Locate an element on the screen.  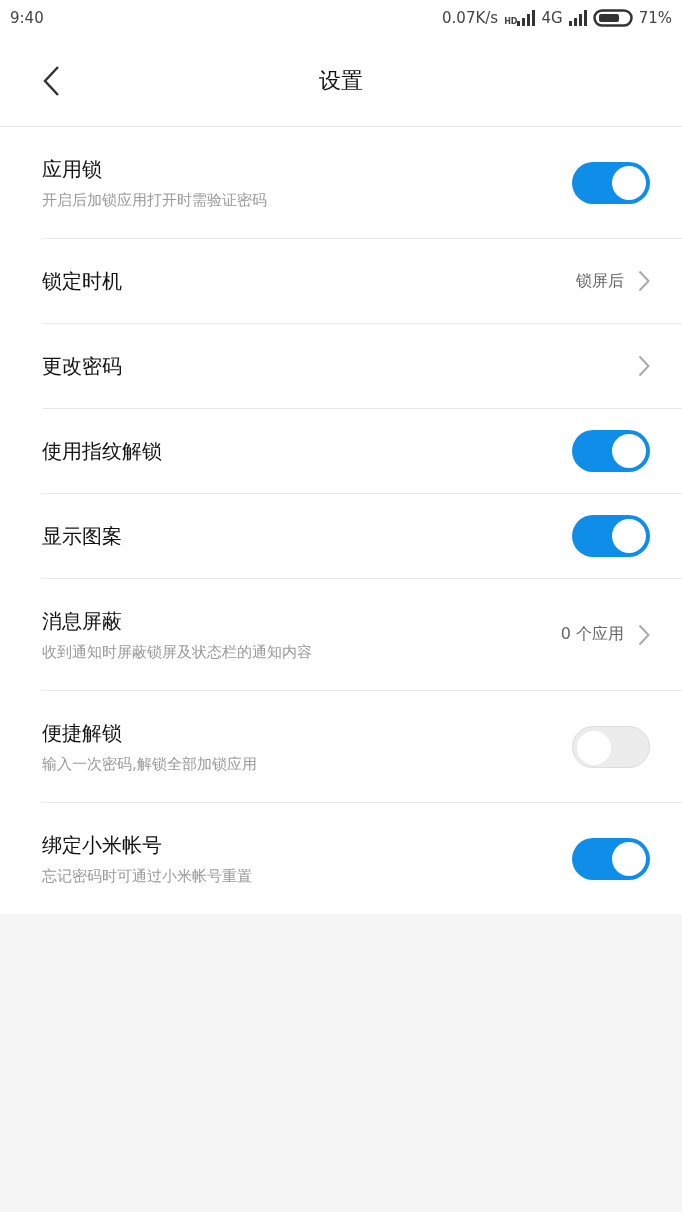
setting-title: 使用指纹解锁 is located at coordinates (102, 451).